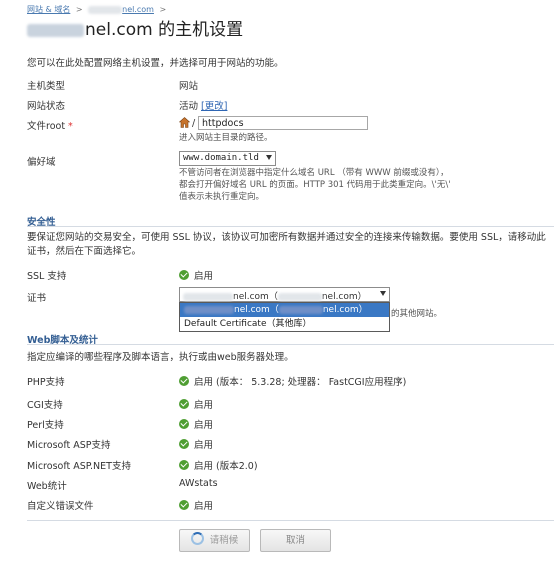  I want to click on web-feature-value-text: 启用 (版本： 5.3.28; 处理器： FastCGI应用程序), so click(300, 382).